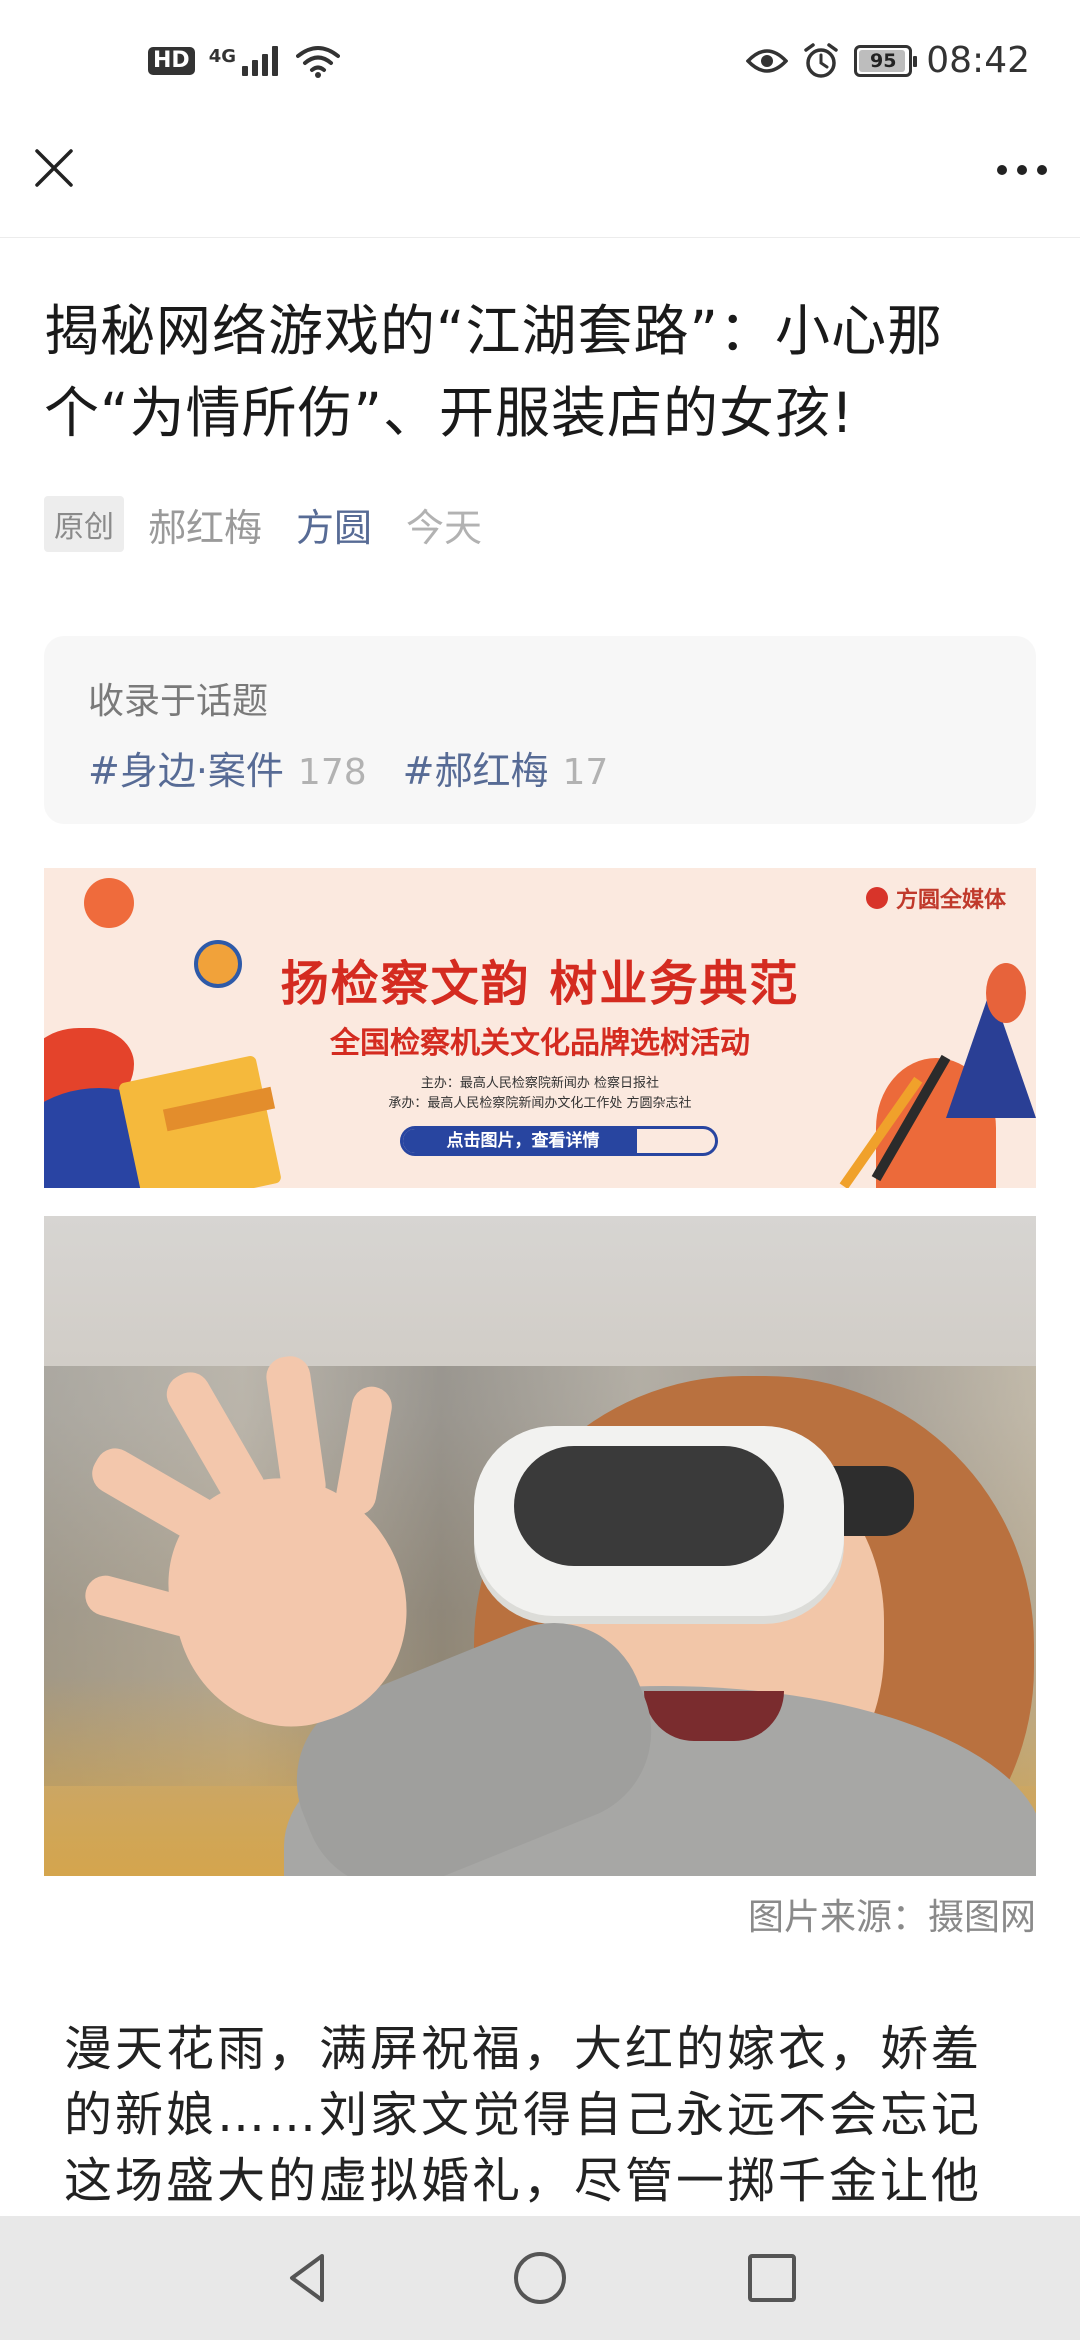  What do you see at coordinates (475, 771) in the screenshot?
I see `topic-name: #郝红梅` at bounding box center [475, 771].